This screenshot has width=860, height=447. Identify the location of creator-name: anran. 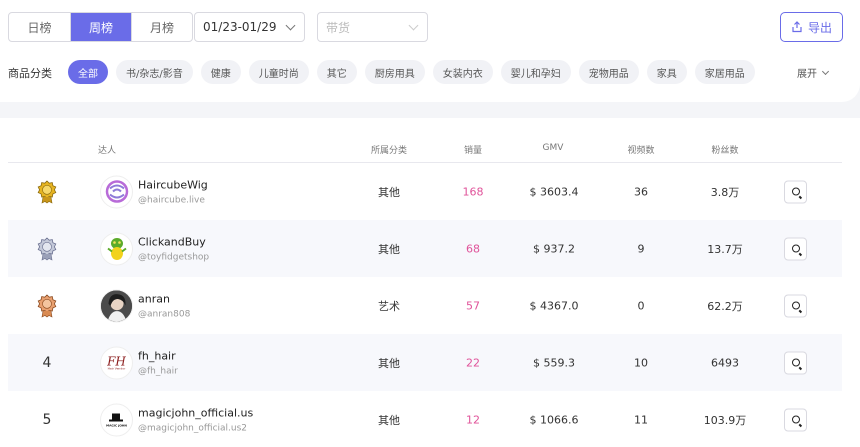
(164, 298).